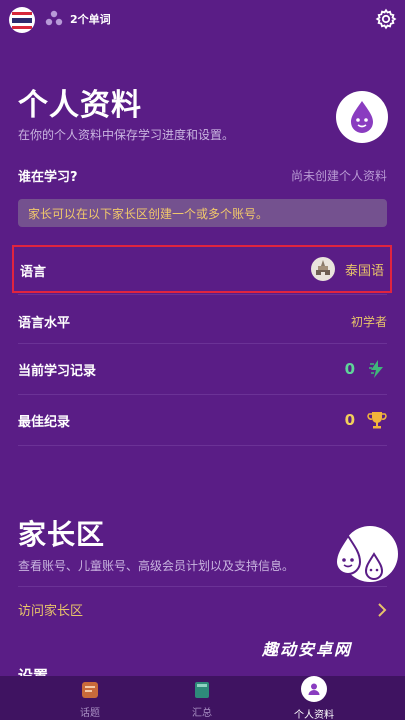 The image size is (405, 720). I want to click on language-row: 语言 泰国语, so click(202, 269).